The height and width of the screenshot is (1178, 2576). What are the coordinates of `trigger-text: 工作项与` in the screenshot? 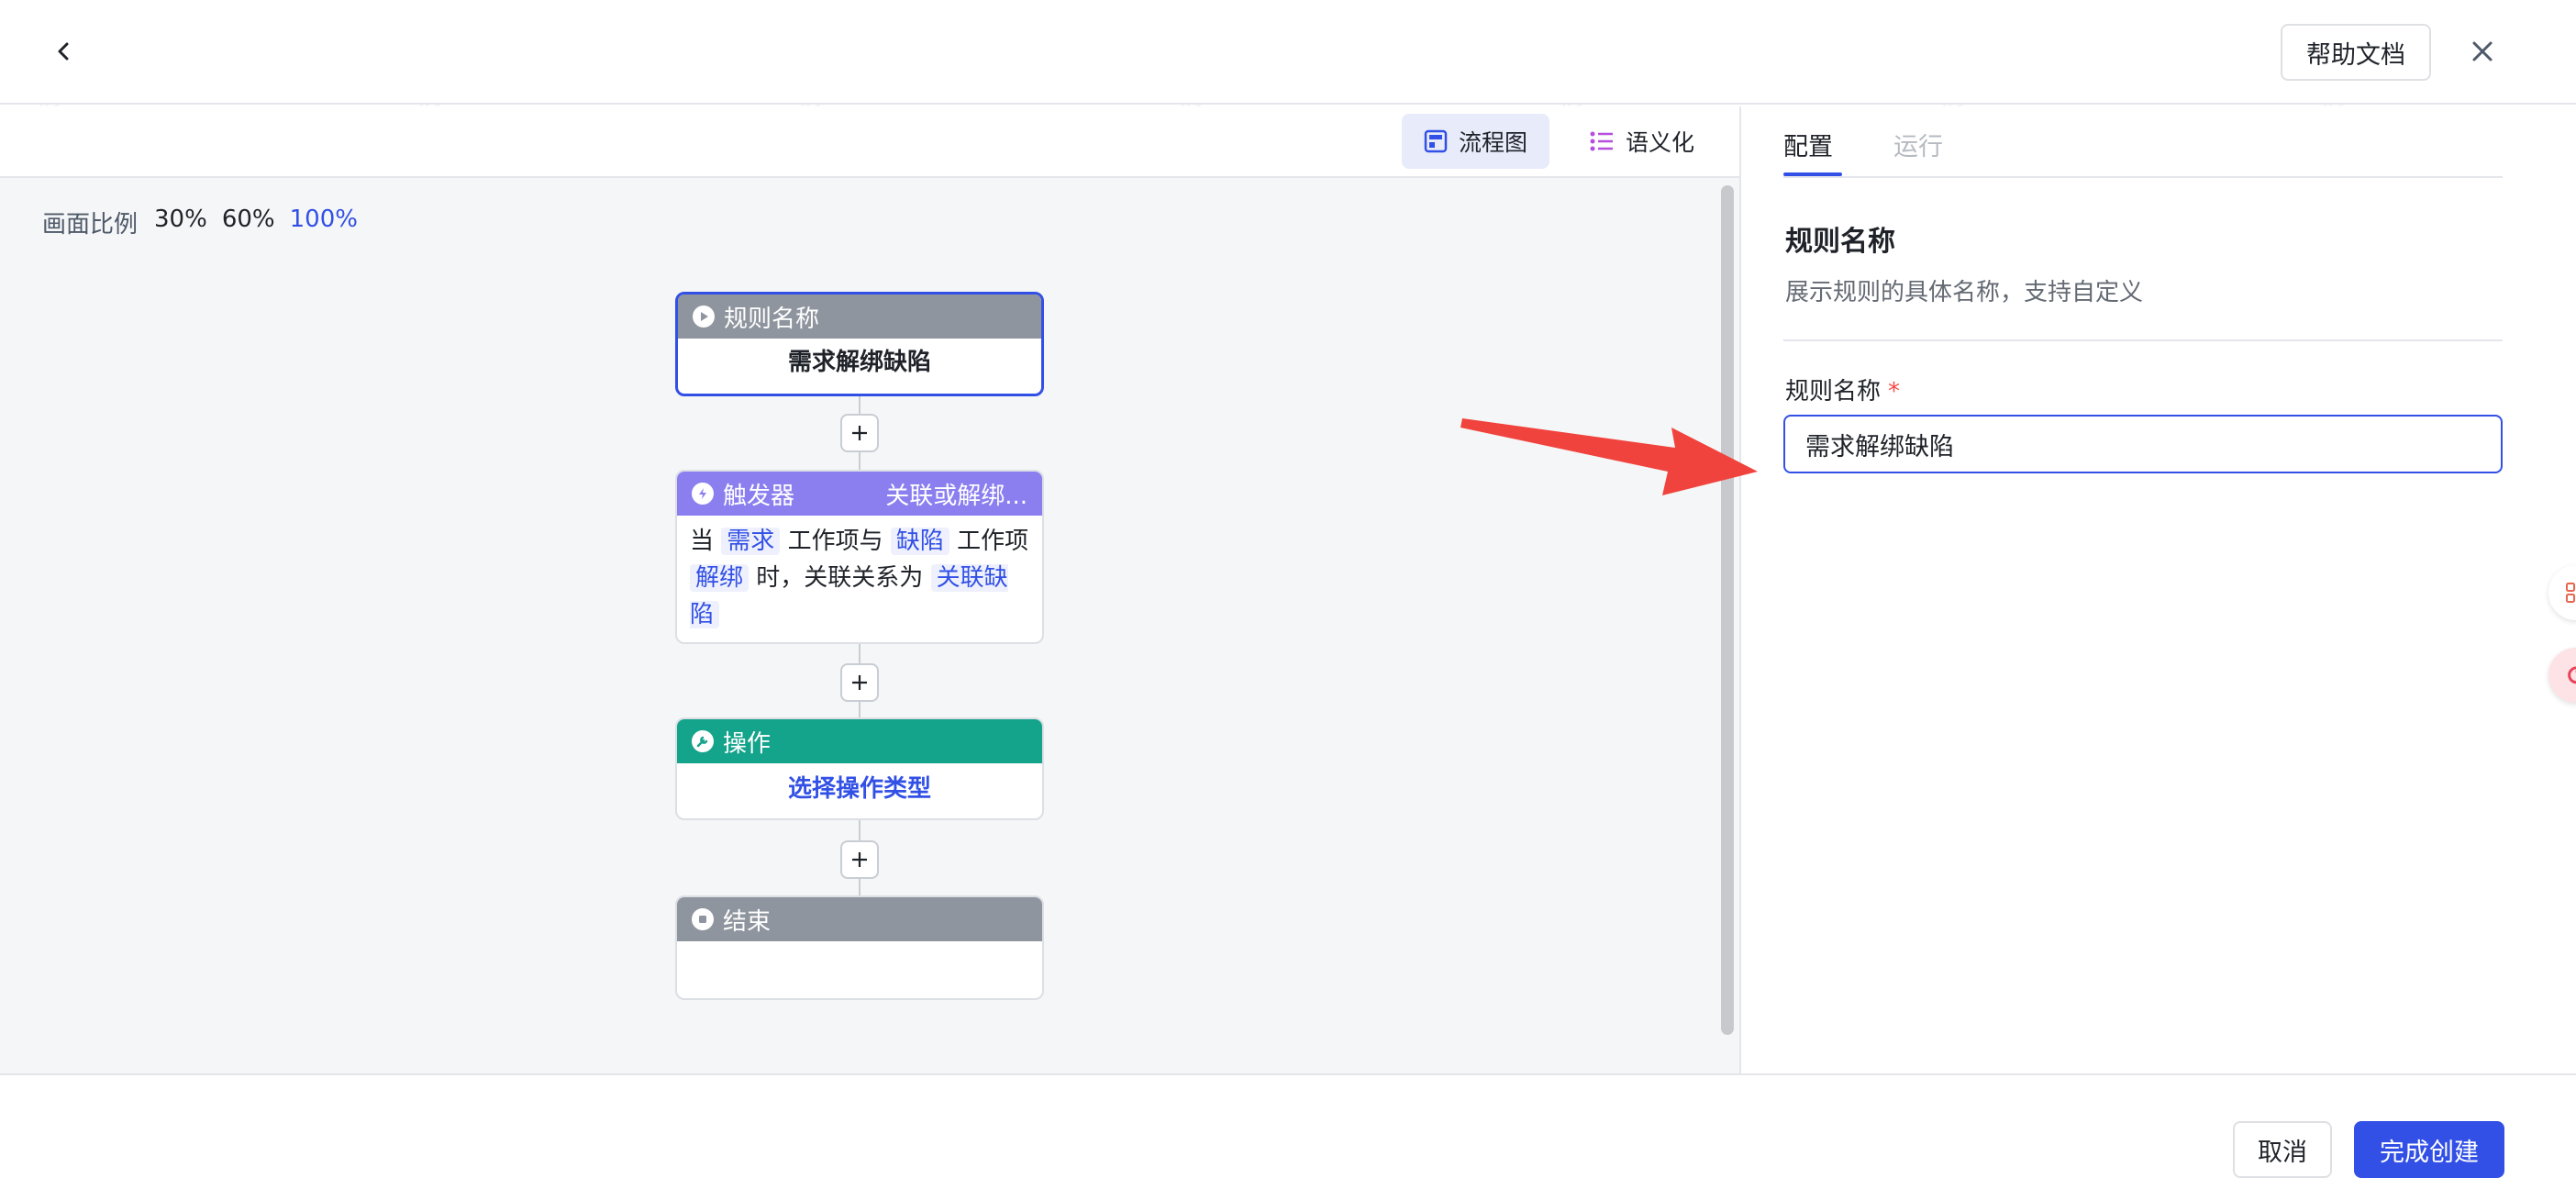 It's located at (835, 541).